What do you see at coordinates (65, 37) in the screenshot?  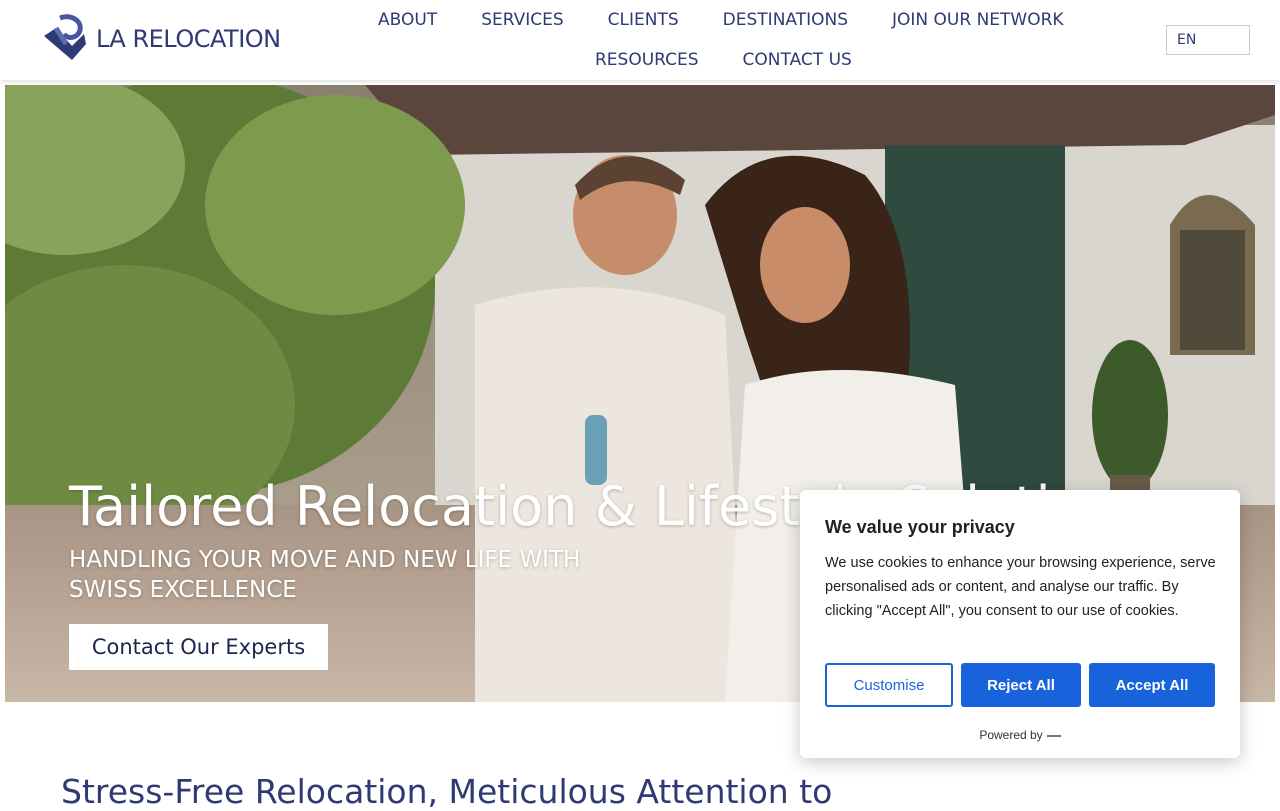 I see `logo-mark-icon` at bounding box center [65, 37].